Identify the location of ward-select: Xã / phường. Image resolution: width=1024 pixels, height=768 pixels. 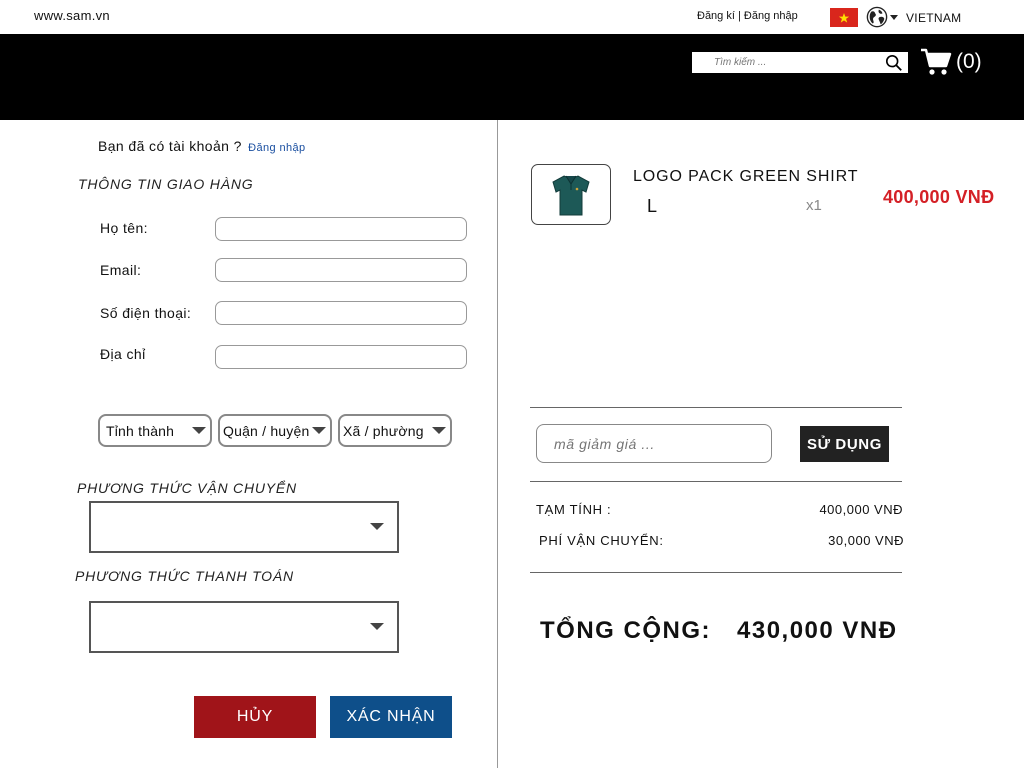
(395, 430).